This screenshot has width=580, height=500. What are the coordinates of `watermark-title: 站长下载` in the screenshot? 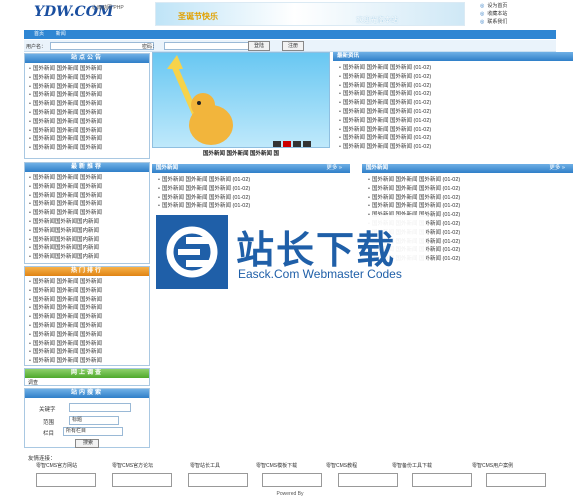 It's located at (316, 250).